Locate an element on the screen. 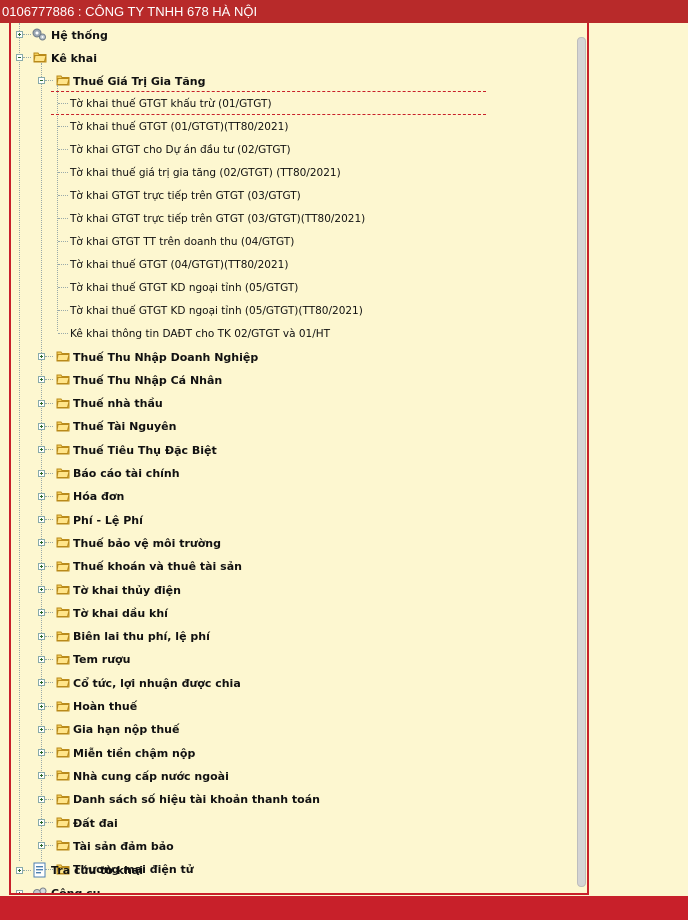  tree-item-group: Hoàn thuế is located at coordinates (105, 706).